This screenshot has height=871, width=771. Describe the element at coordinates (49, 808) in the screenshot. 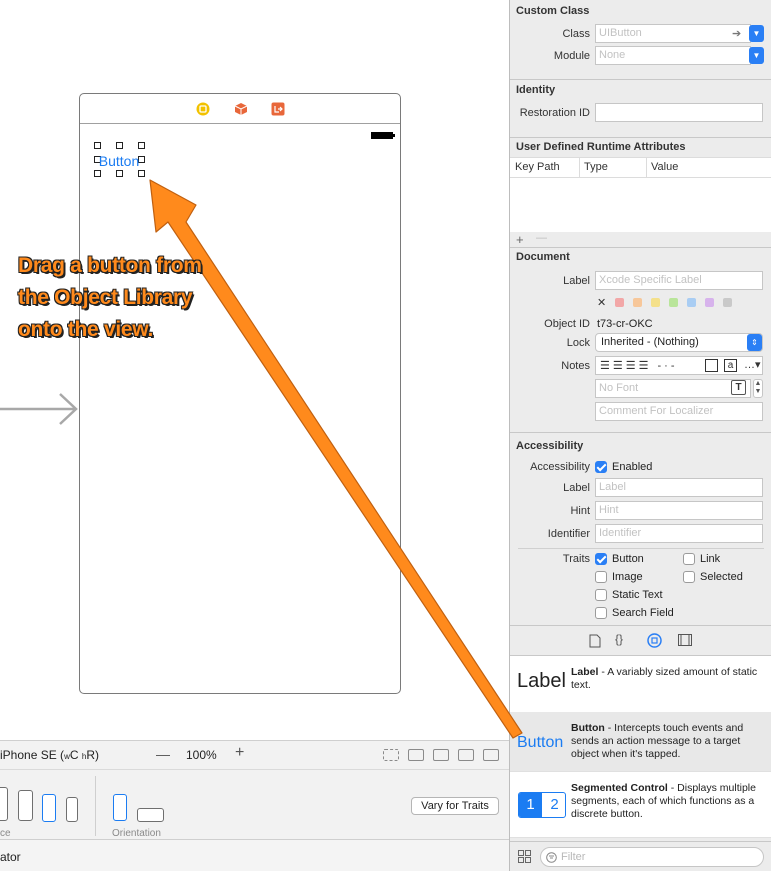

I see `device-iphone-se-icon` at that location.